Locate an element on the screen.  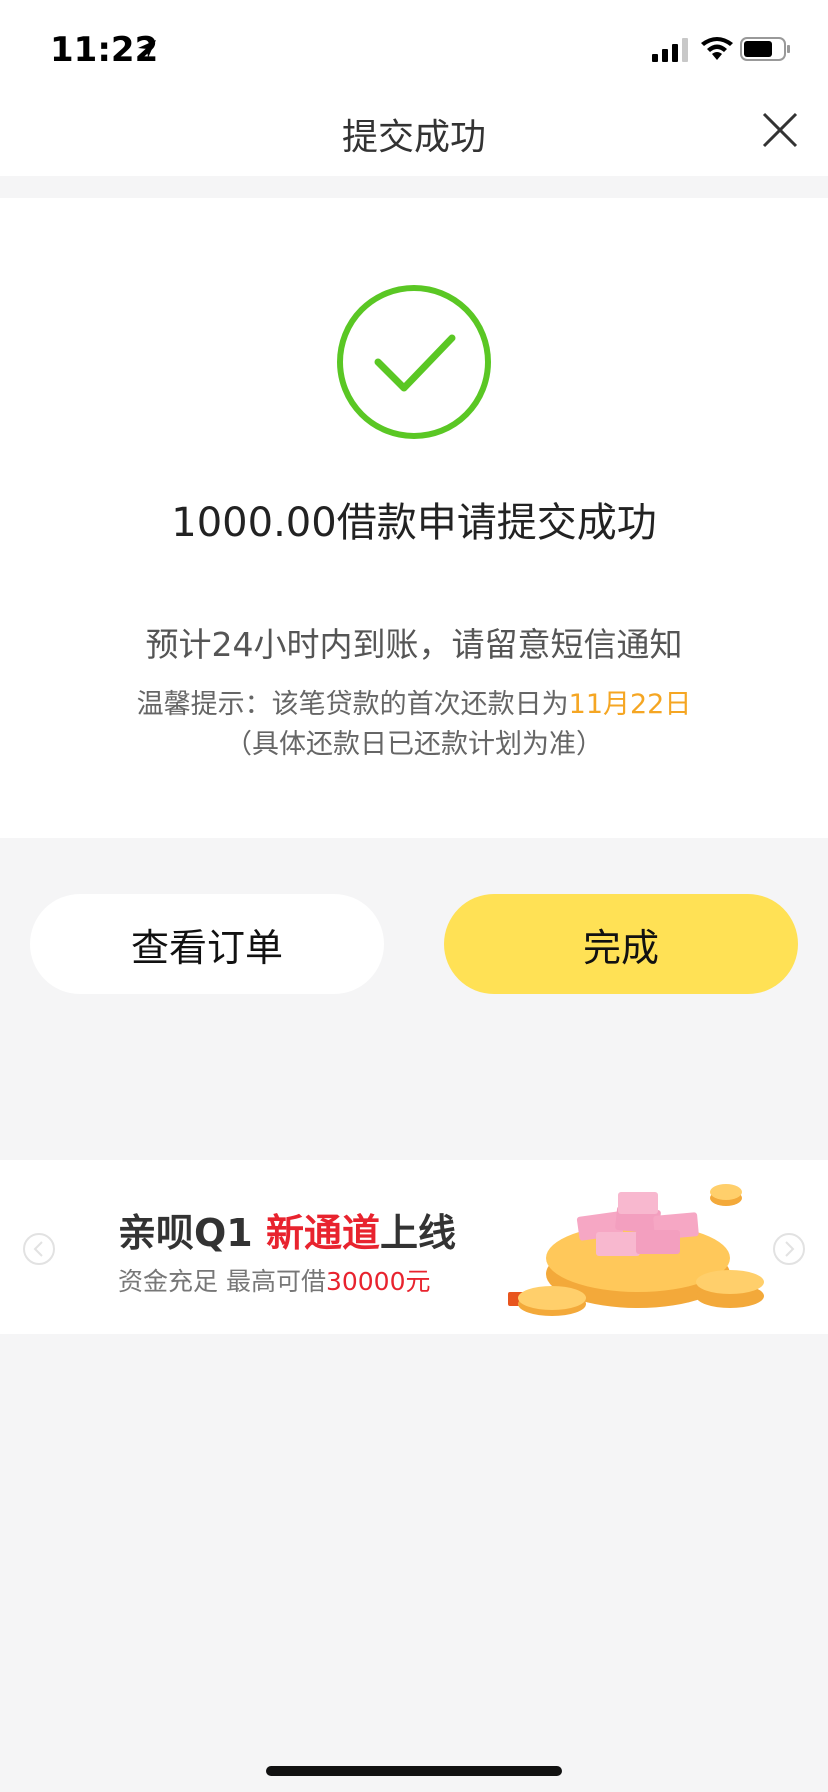
money-stack-illustration is located at coordinates (636, 1250).